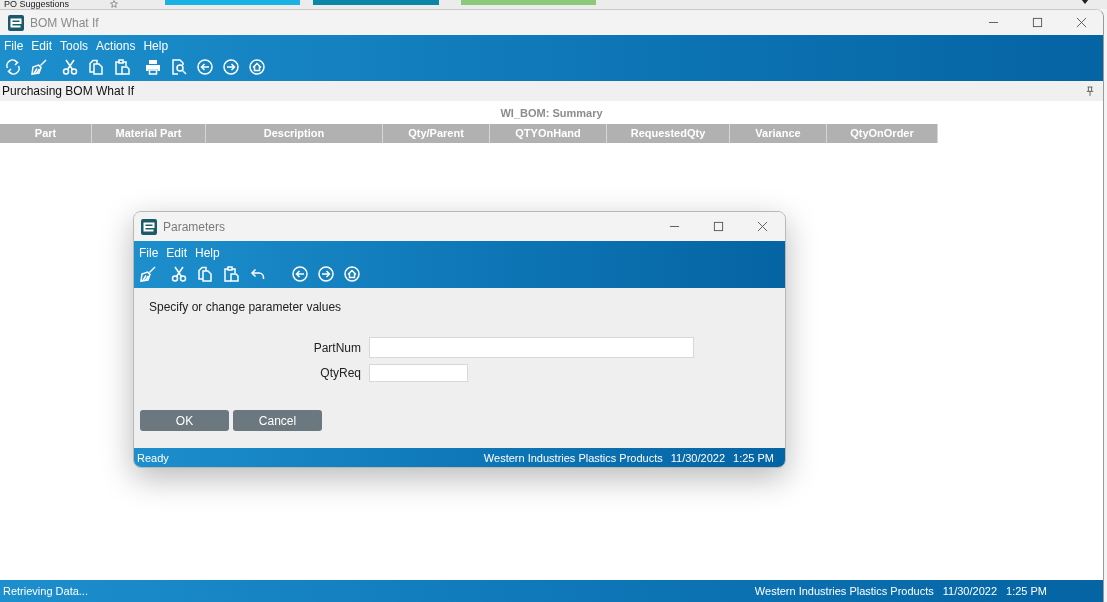 Image resolution: width=1107 pixels, height=602 pixels. Describe the element at coordinates (246, 307) in the screenshot. I see `instruction-text: Specify or change parameter values` at that location.